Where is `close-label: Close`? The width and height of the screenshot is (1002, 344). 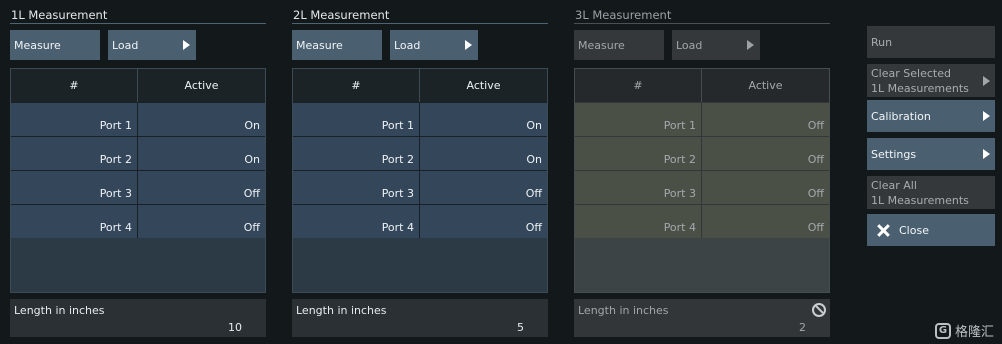 close-label: Close is located at coordinates (914, 230).